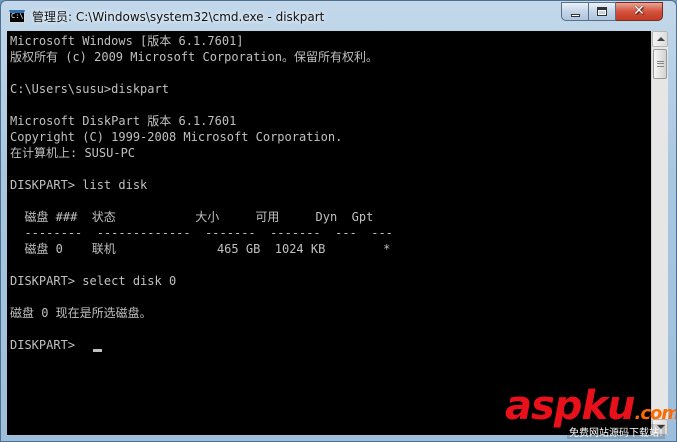 The width and height of the screenshot is (677, 442). I want to click on scroll-up-button, so click(660, 39).